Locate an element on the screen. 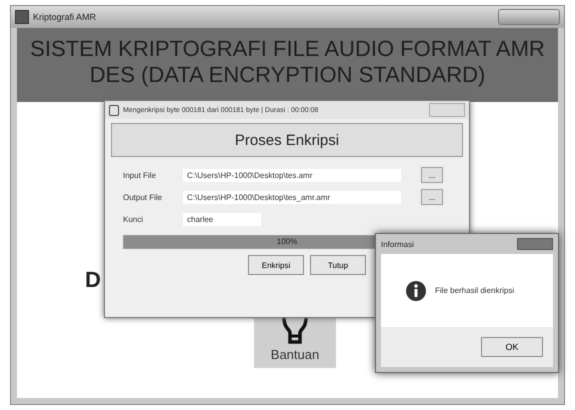  input-field: charlee is located at coordinates (222, 219).